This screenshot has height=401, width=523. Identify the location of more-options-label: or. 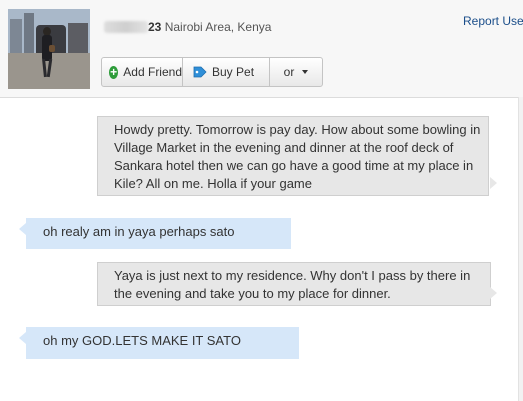
(289, 72).